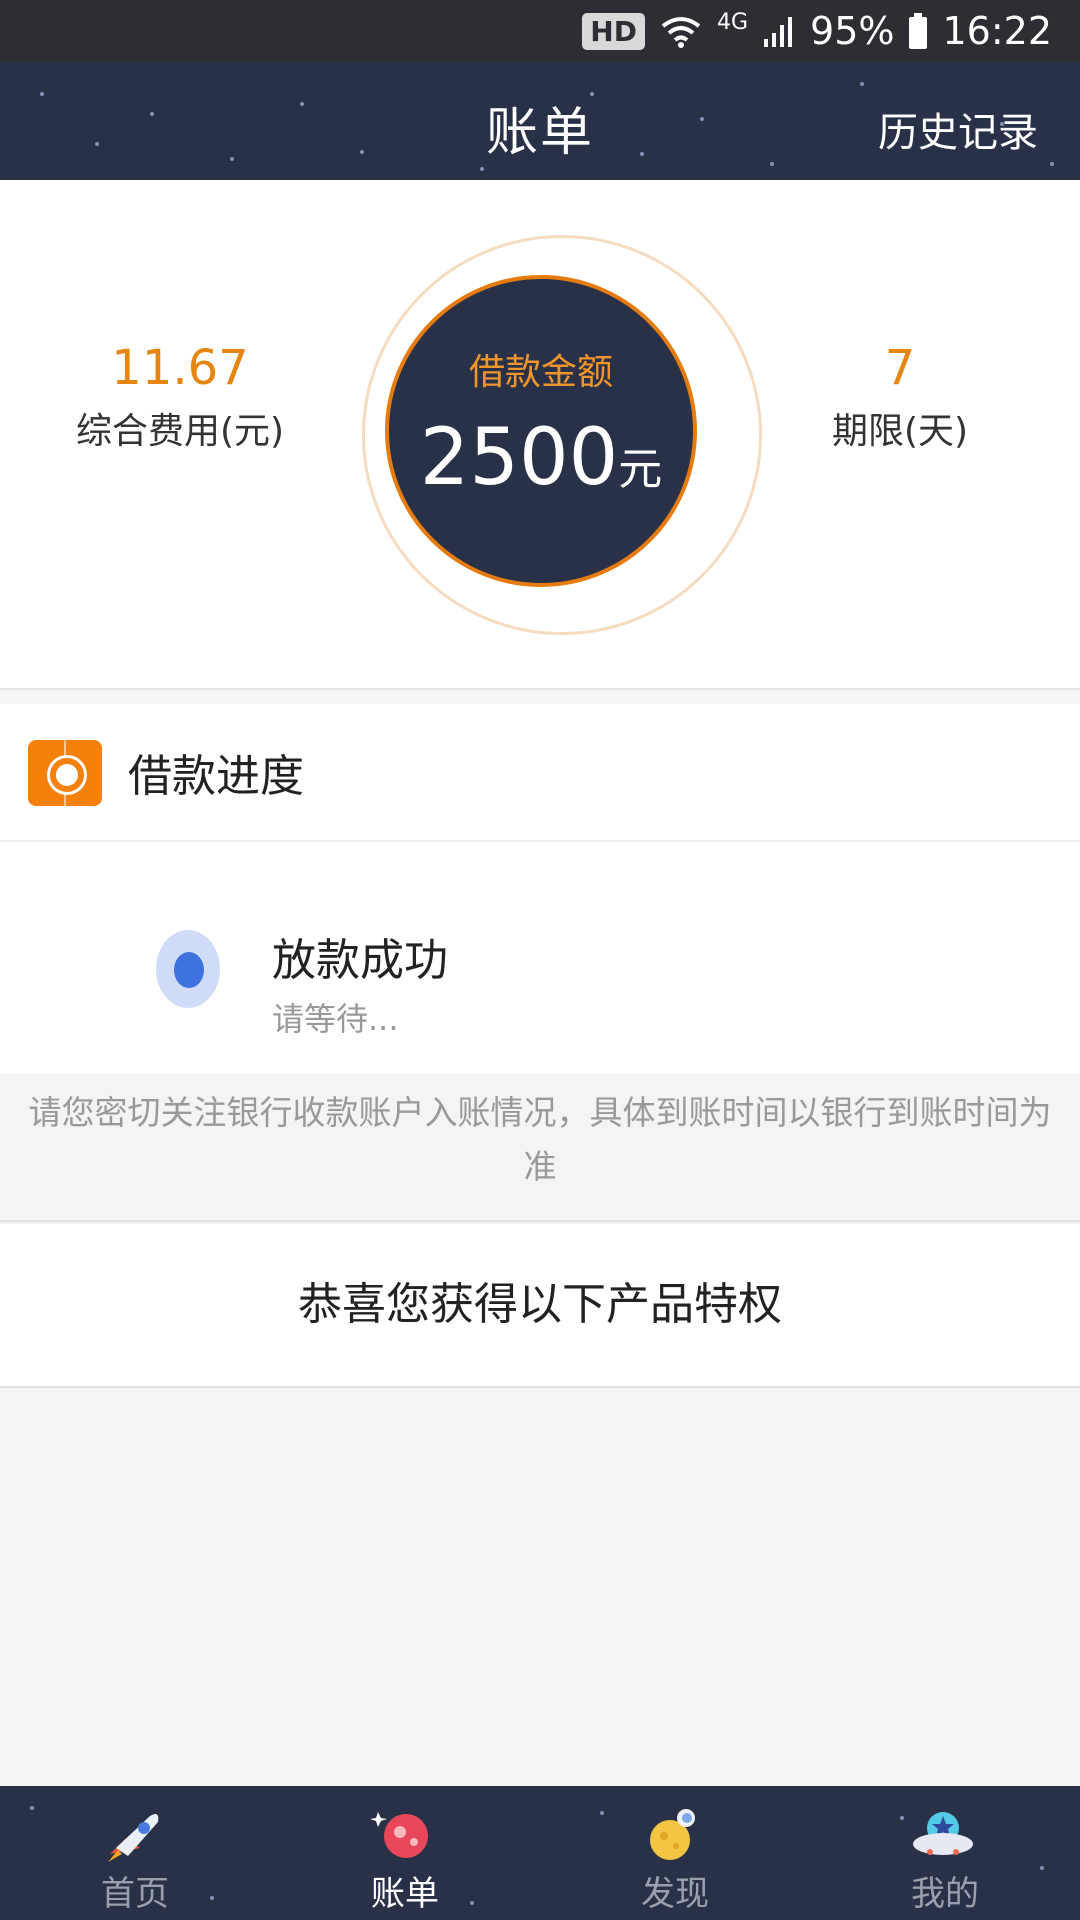 The width and height of the screenshot is (1080, 1920). Describe the element at coordinates (180, 431) in the screenshot. I see `fee-label: 综合费用(元)` at that location.